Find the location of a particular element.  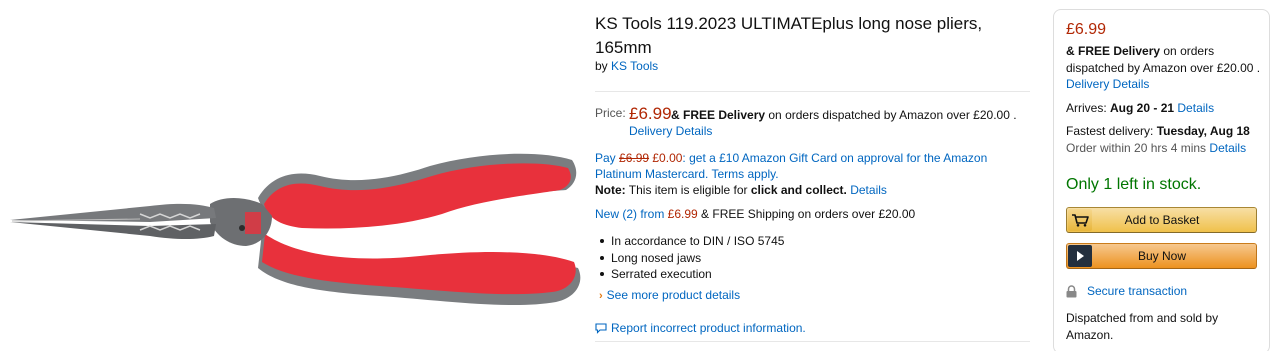

comment-icon is located at coordinates (601, 328).